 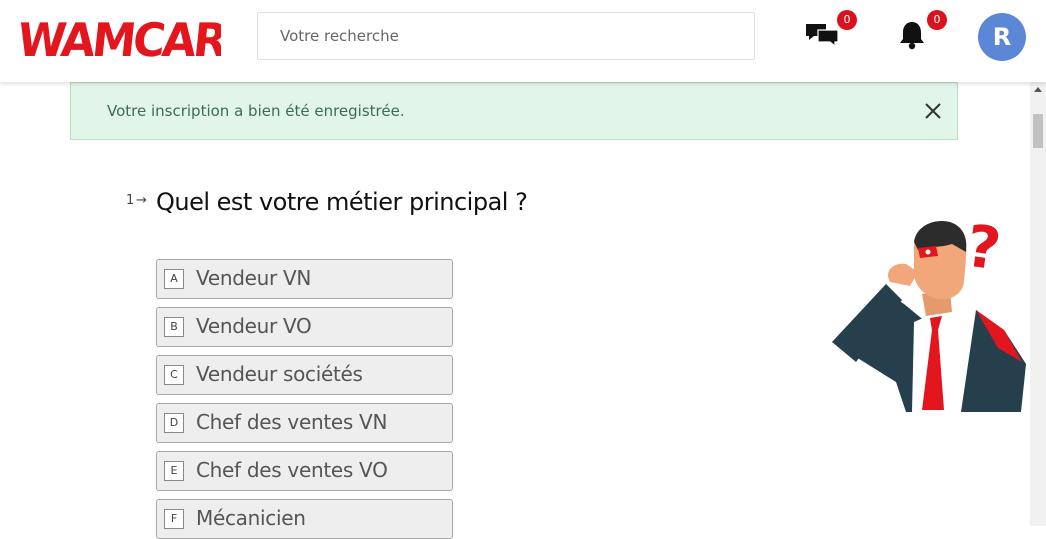 What do you see at coordinates (929, 312) in the screenshot?
I see `thinking-man-illustration: ?` at bounding box center [929, 312].